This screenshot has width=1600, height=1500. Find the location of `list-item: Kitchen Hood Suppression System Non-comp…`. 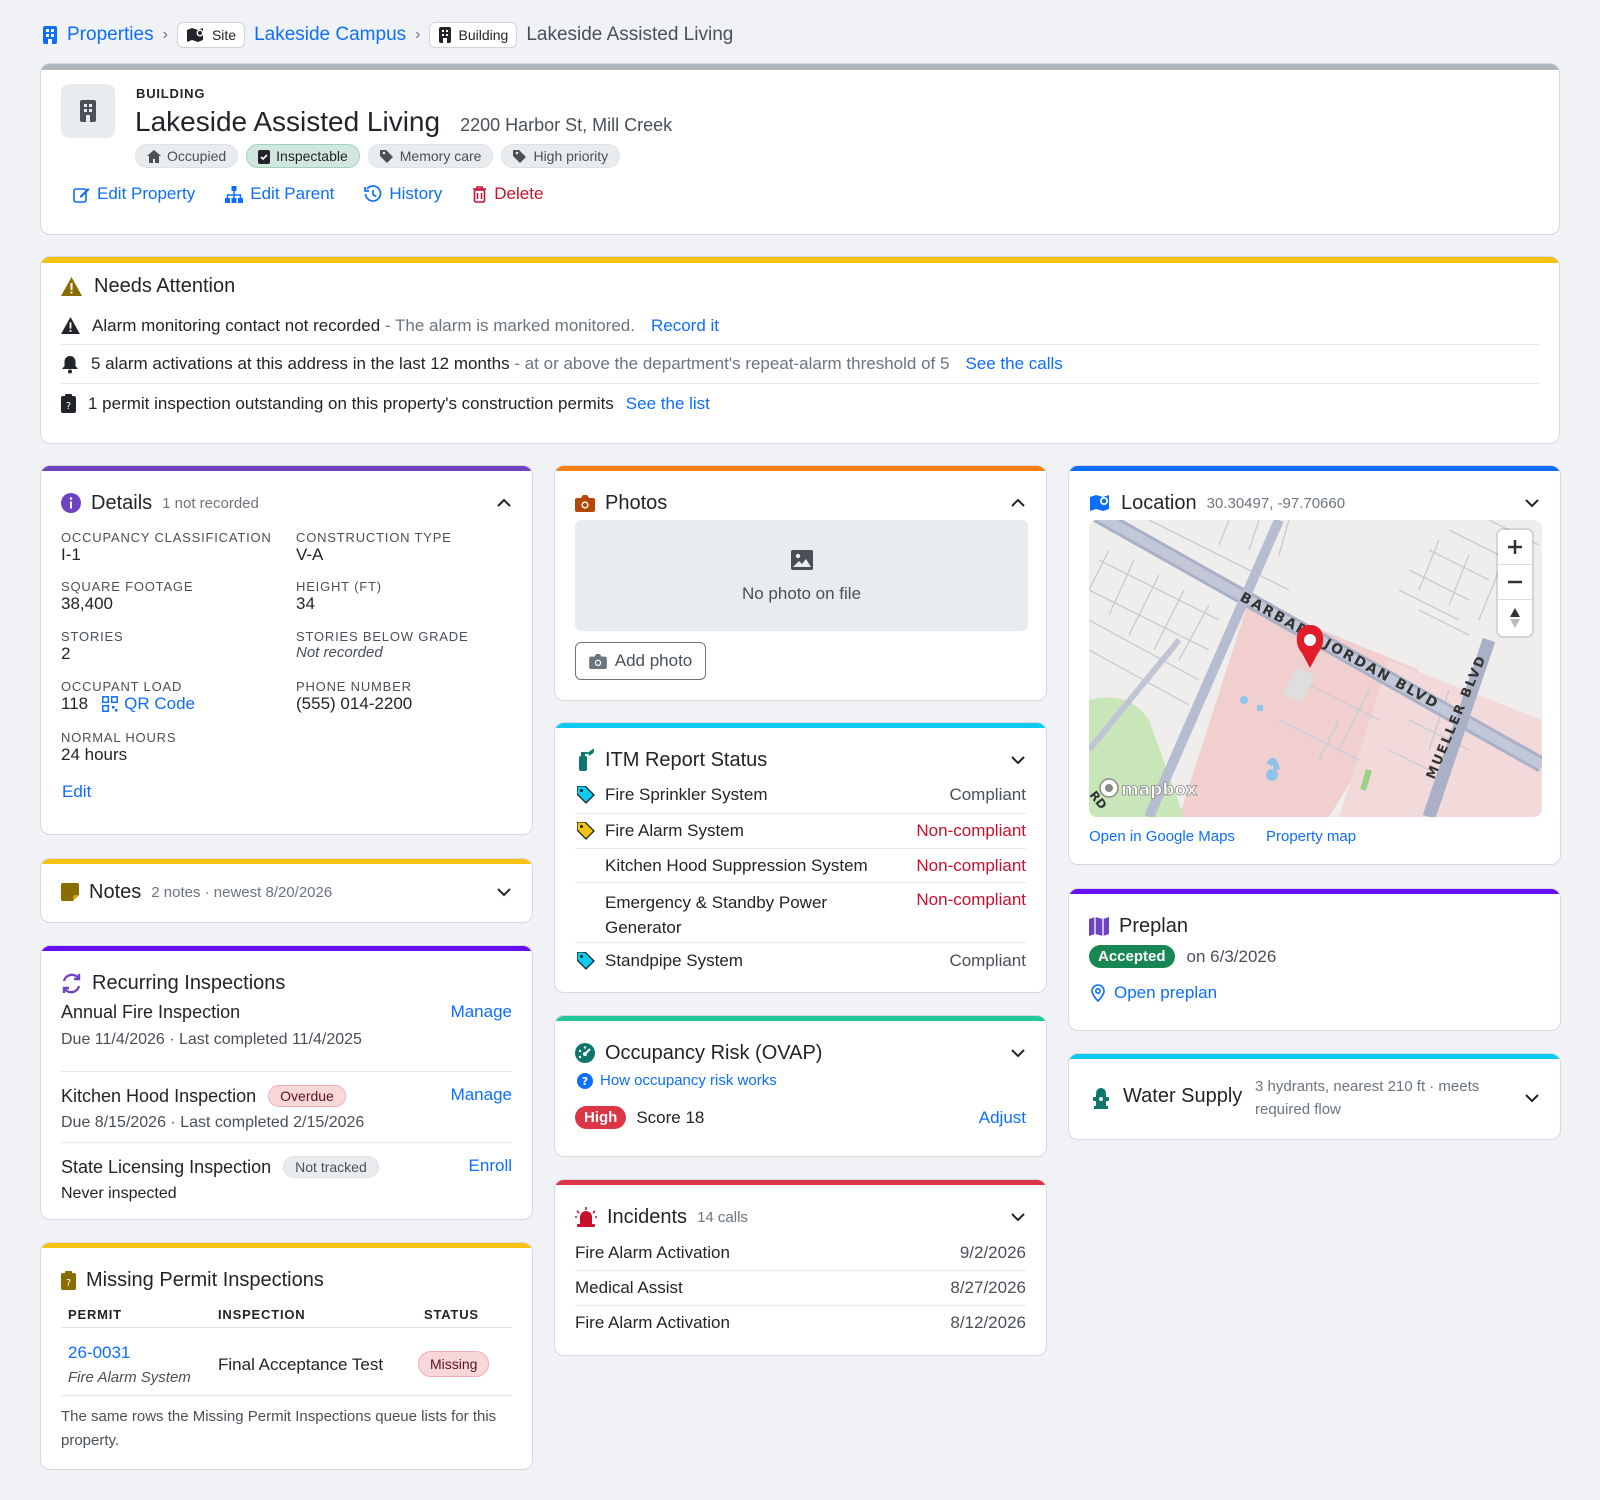

list-item: Kitchen Hood Suppression System Non-comp… is located at coordinates (800, 866).